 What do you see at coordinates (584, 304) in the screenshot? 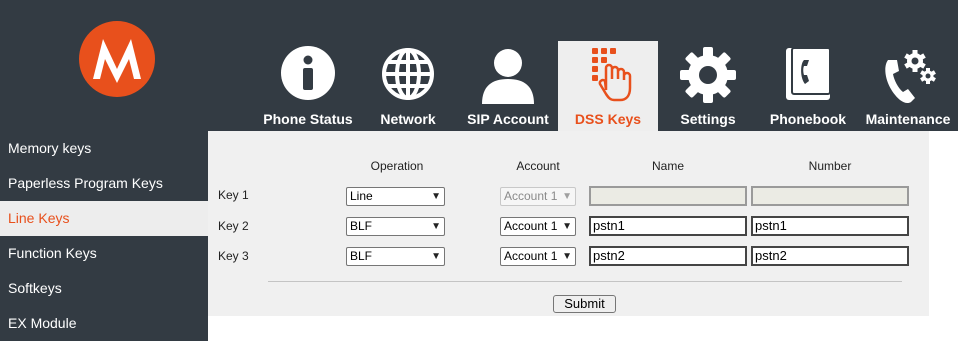
I see `submit-button: Submit` at bounding box center [584, 304].